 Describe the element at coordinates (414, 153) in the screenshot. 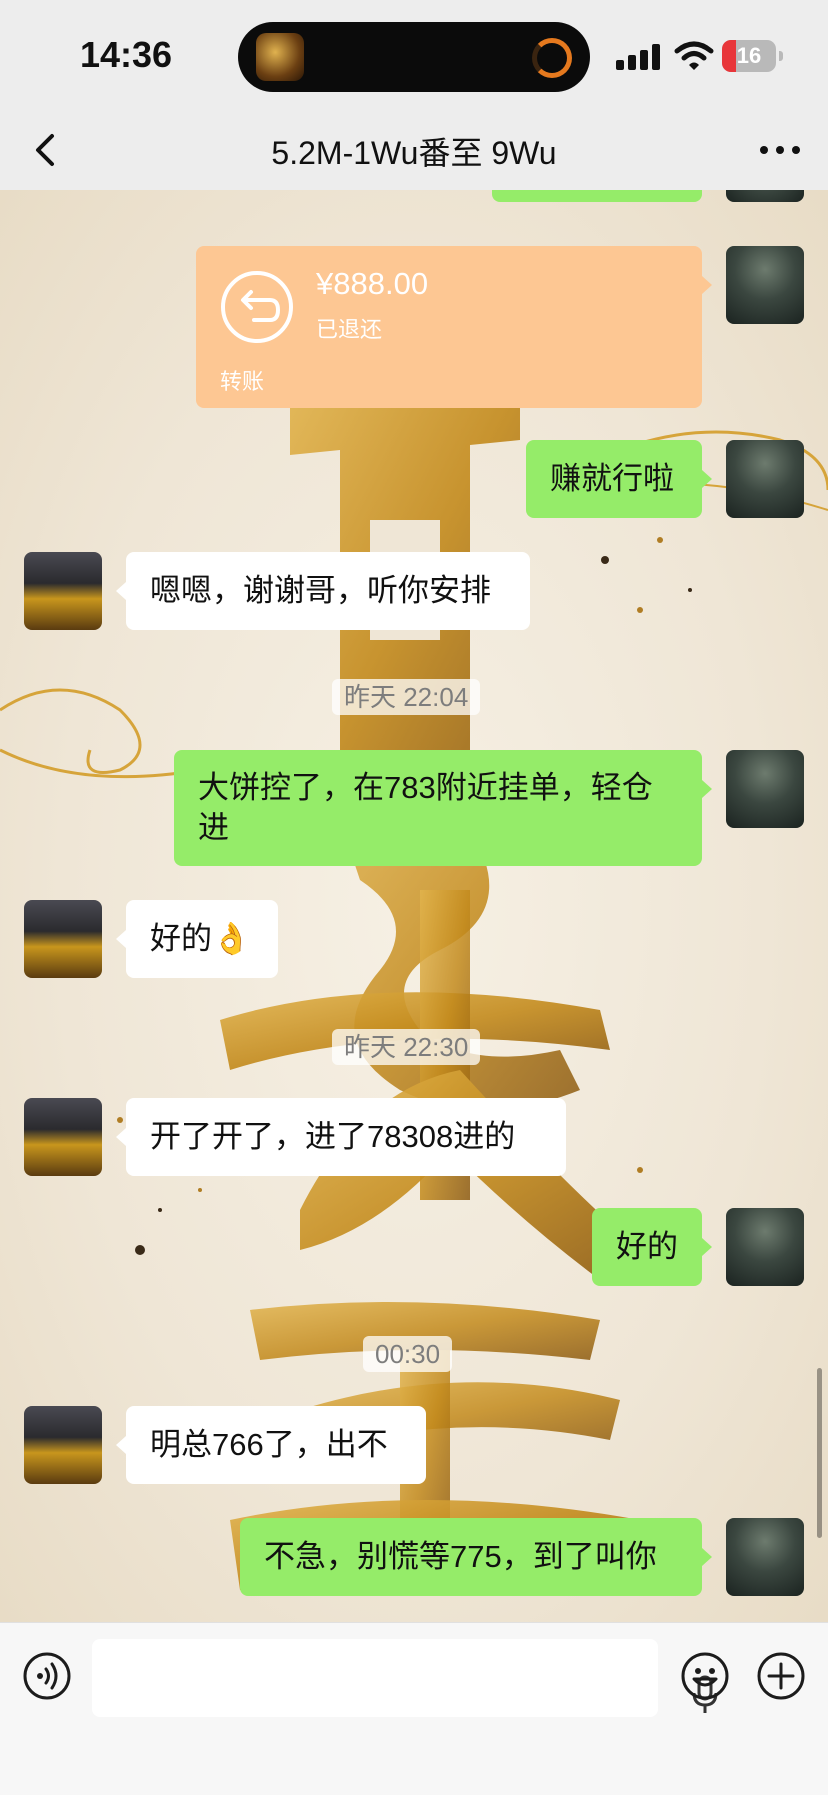

I see `chat-title: 5.2M-1Wu番至 9Wu` at that location.